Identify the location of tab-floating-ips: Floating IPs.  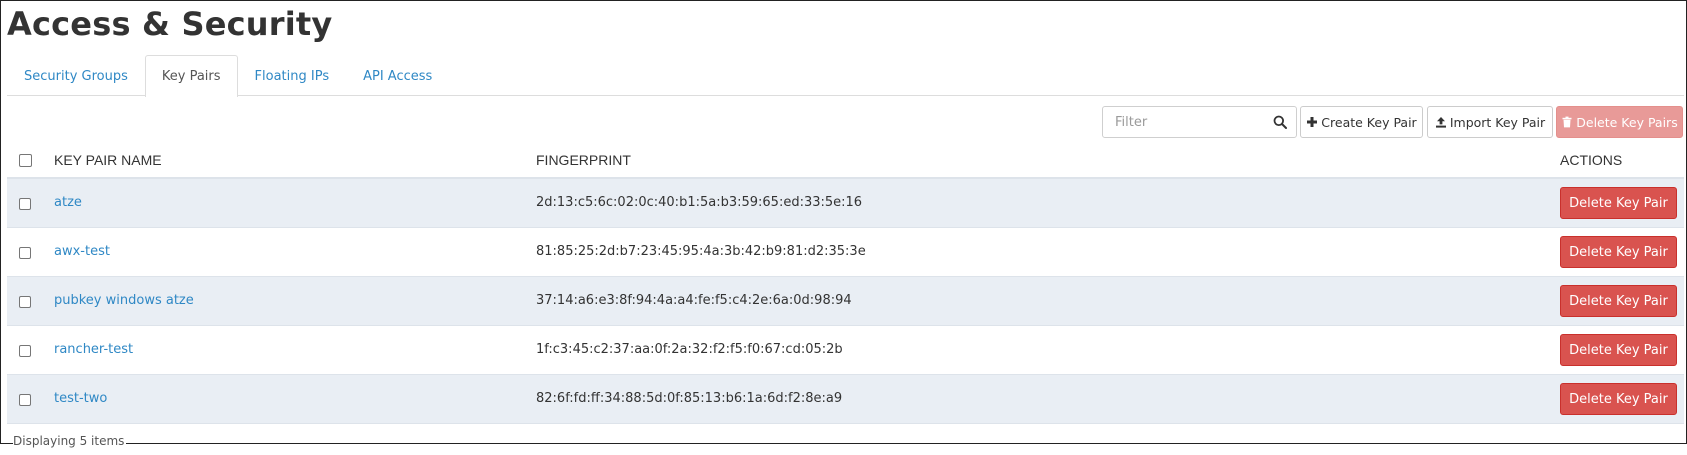
(292, 75).